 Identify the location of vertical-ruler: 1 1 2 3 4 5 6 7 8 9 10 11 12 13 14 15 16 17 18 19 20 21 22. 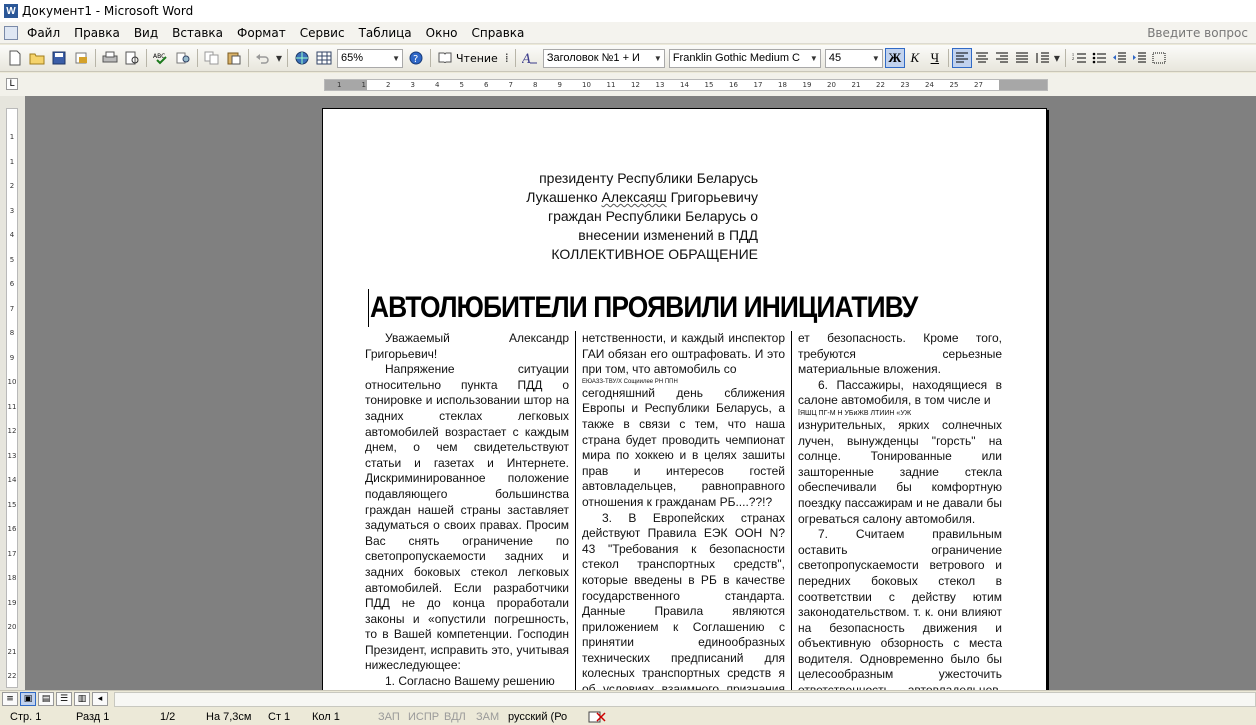
(12, 398).